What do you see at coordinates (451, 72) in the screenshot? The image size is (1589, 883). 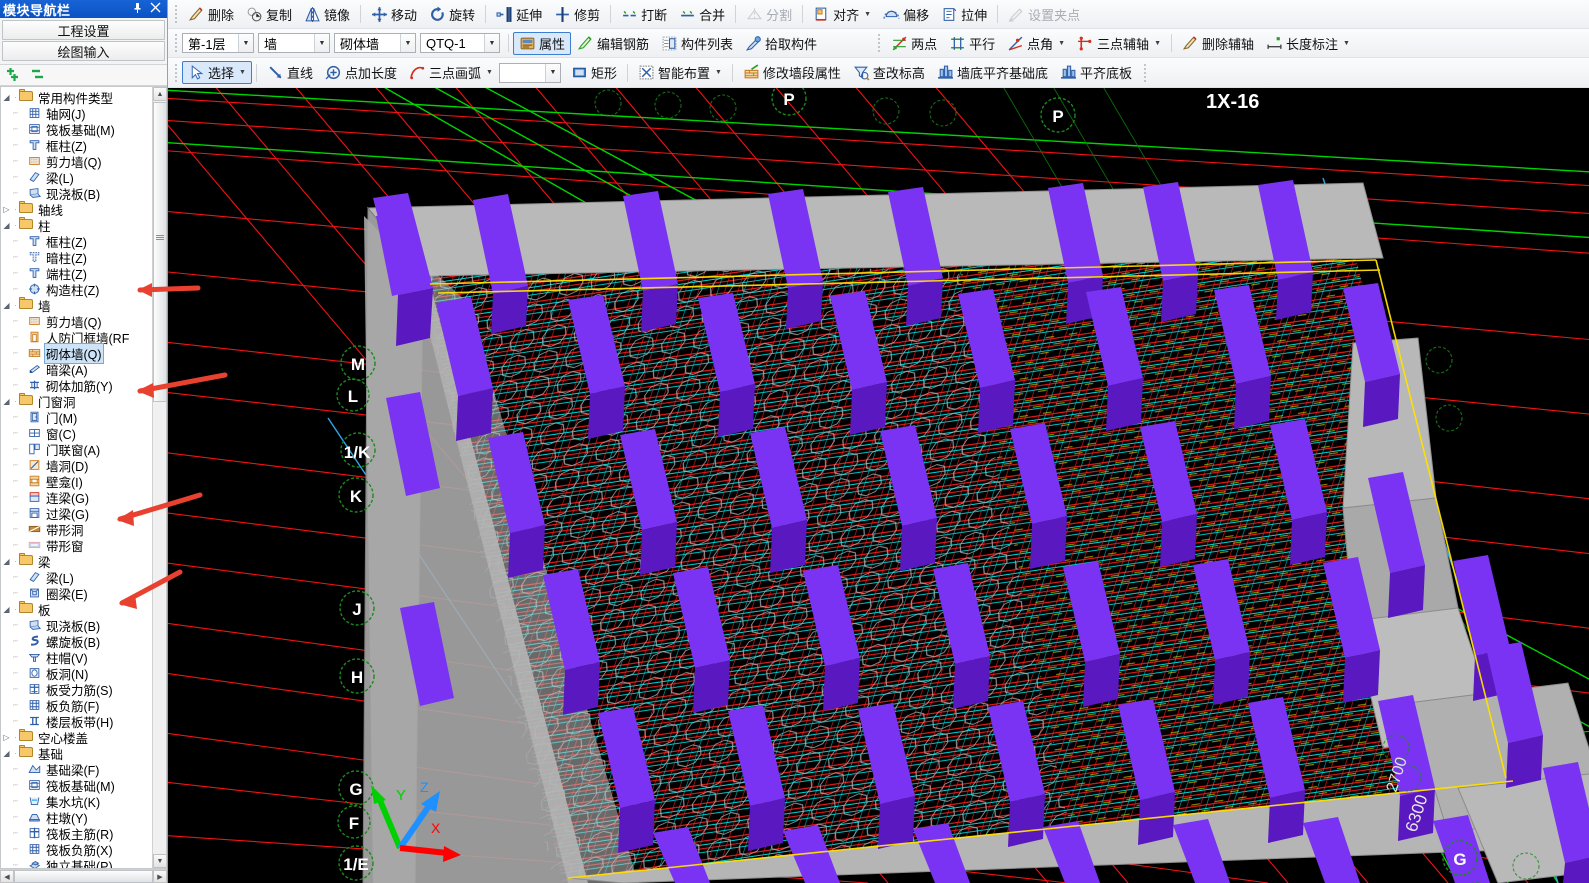 I see `three-point-arc-button: 三点画弧 ▼` at bounding box center [451, 72].